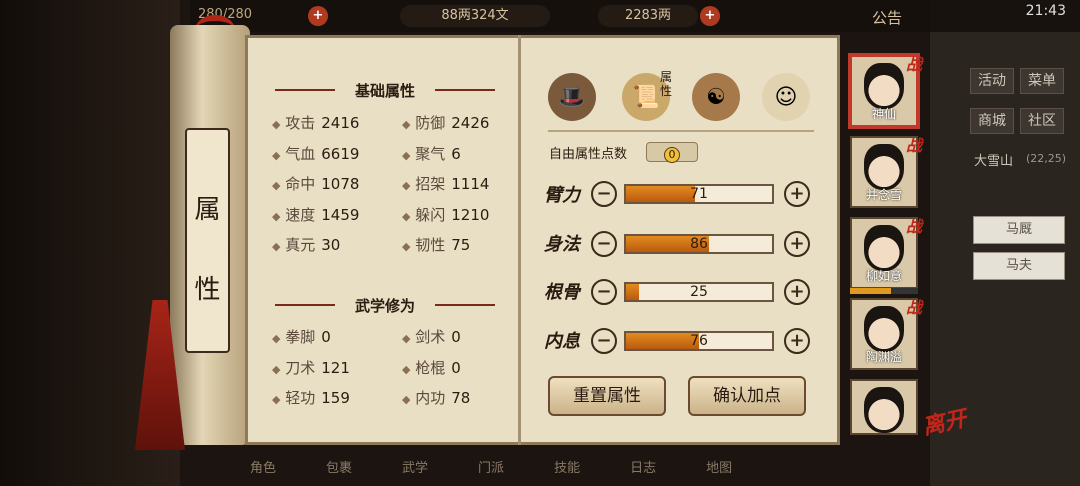 The image size is (1080, 486). What do you see at coordinates (992, 121) in the screenshot?
I see `shop-button: 商城` at bounding box center [992, 121].